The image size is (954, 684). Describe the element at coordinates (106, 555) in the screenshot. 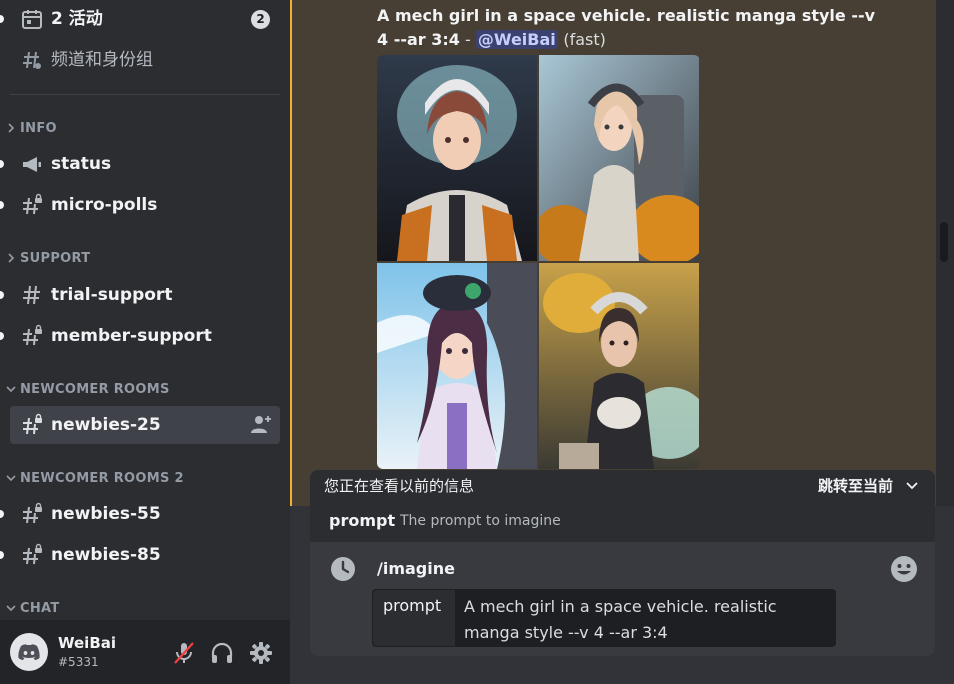

I see `channel-label: newbies-85` at that location.